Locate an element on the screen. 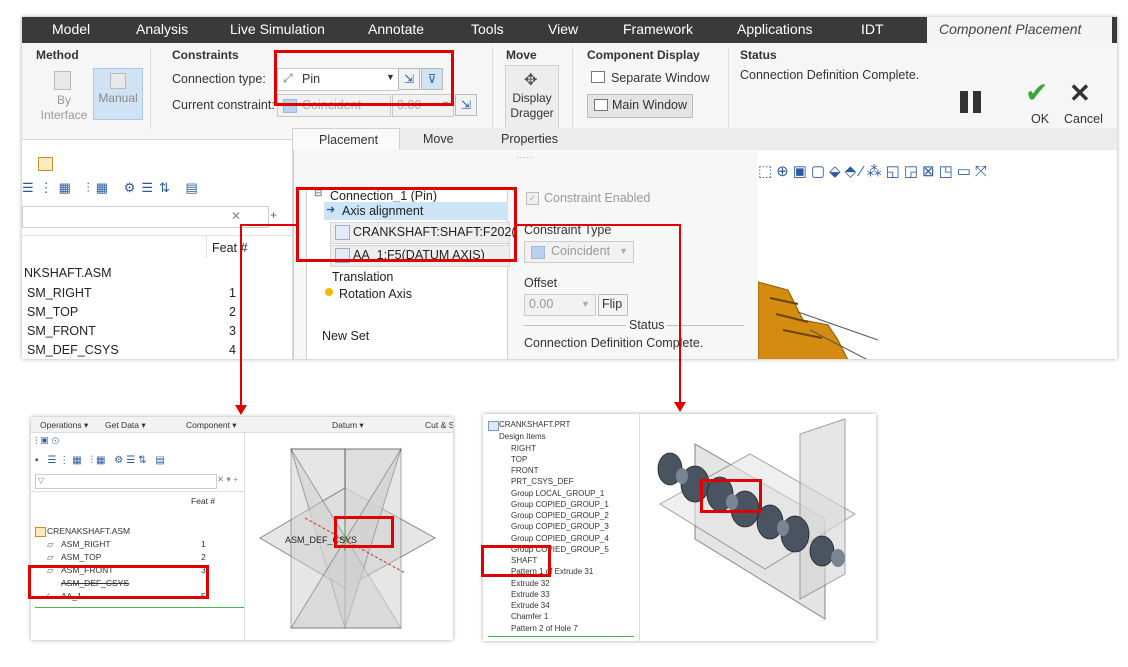 The height and width of the screenshot is (667, 1128). offset-field-value: 0.00 is located at coordinates (541, 304).